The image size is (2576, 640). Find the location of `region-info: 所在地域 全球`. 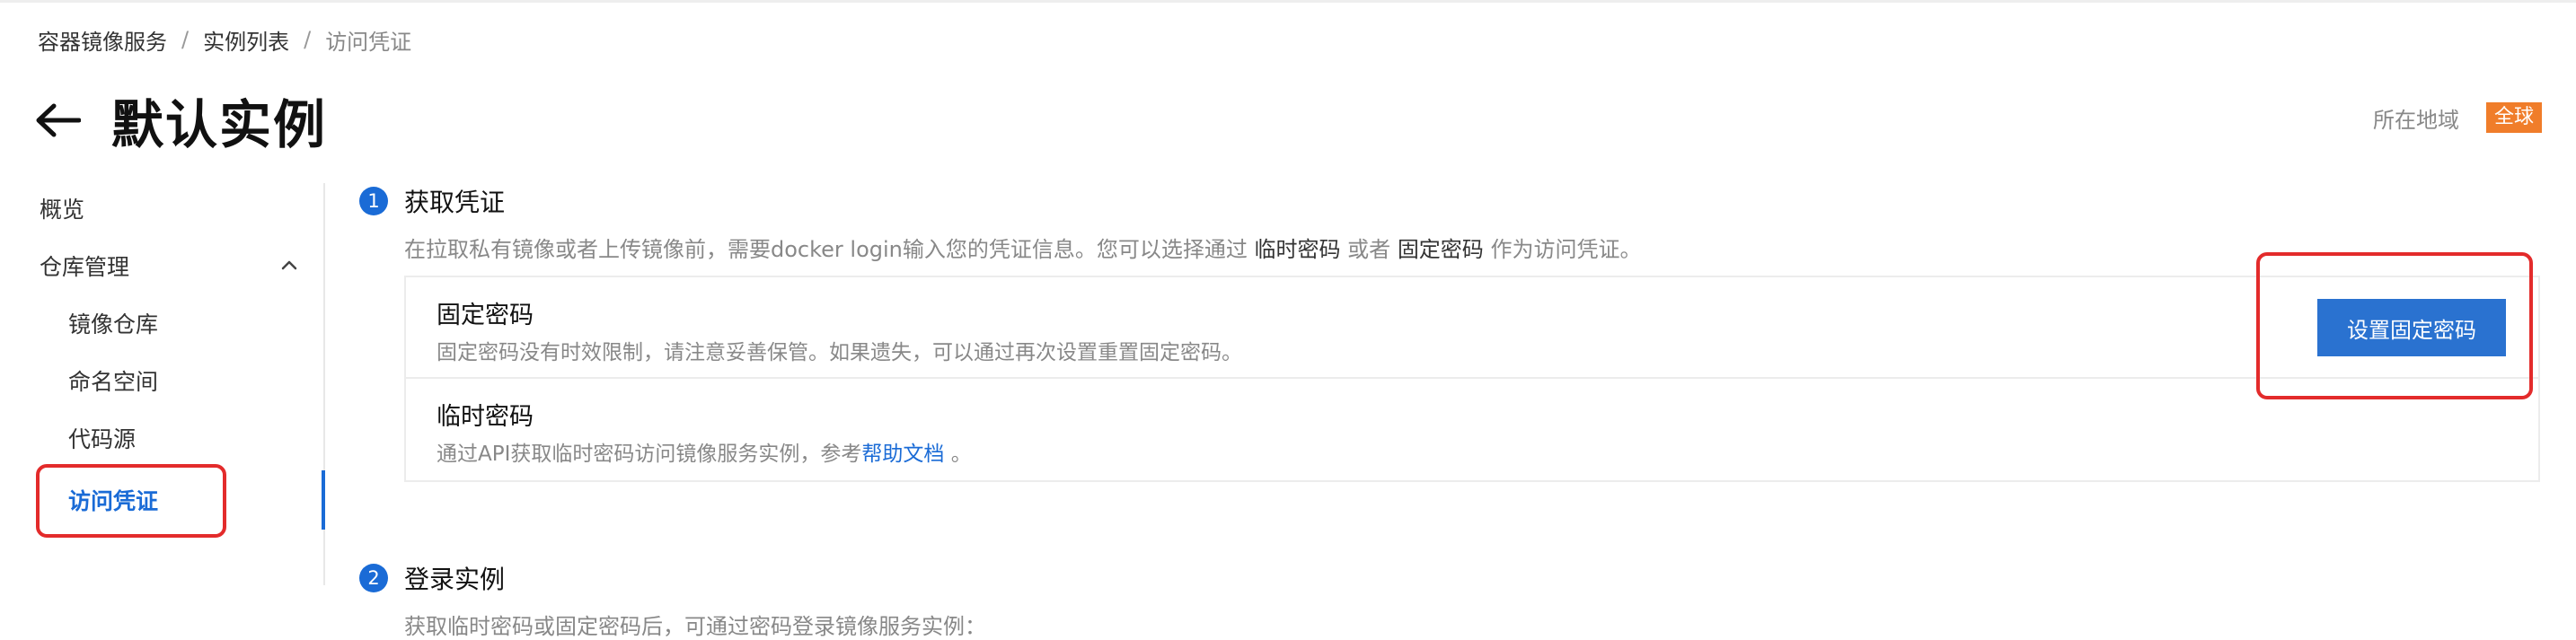

region-info: 所在地域 全球 is located at coordinates (2457, 118).